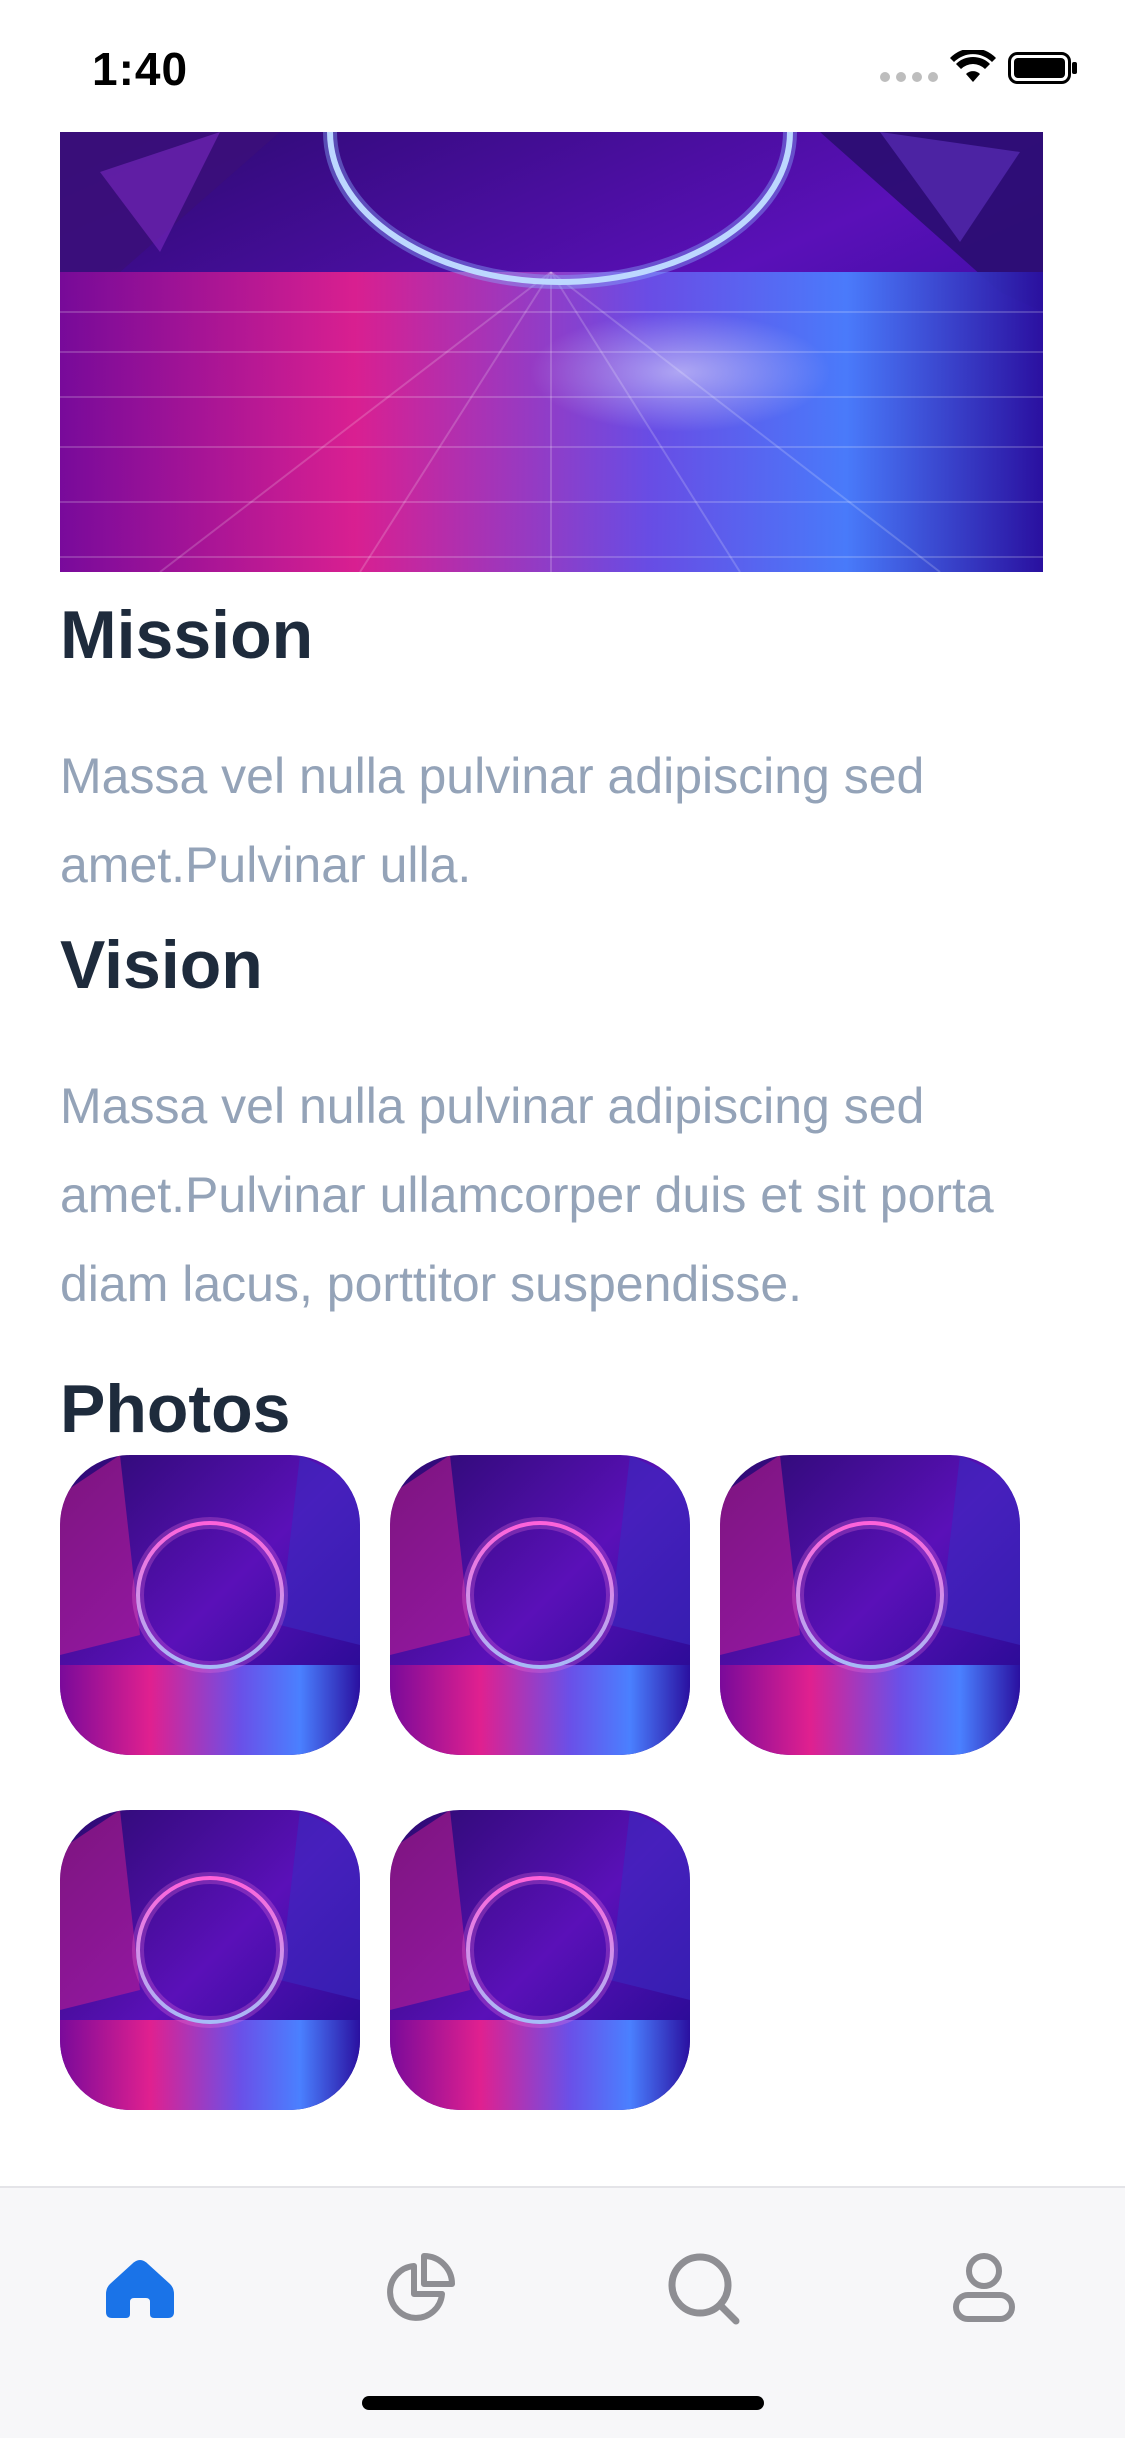 The image size is (1125, 2438). What do you see at coordinates (909, 77) in the screenshot?
I see `cellular-signal-icon` at bounding box center [909, 77].